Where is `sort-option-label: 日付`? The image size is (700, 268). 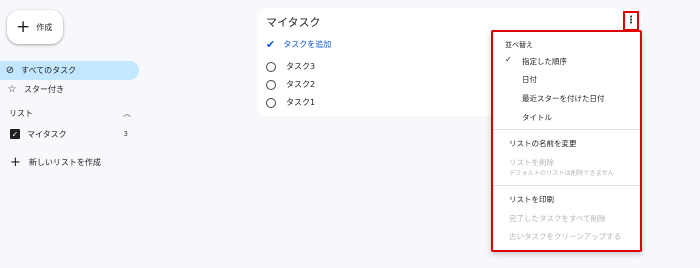
sort-option-label: 日付 is located at coordinates (529, 79).